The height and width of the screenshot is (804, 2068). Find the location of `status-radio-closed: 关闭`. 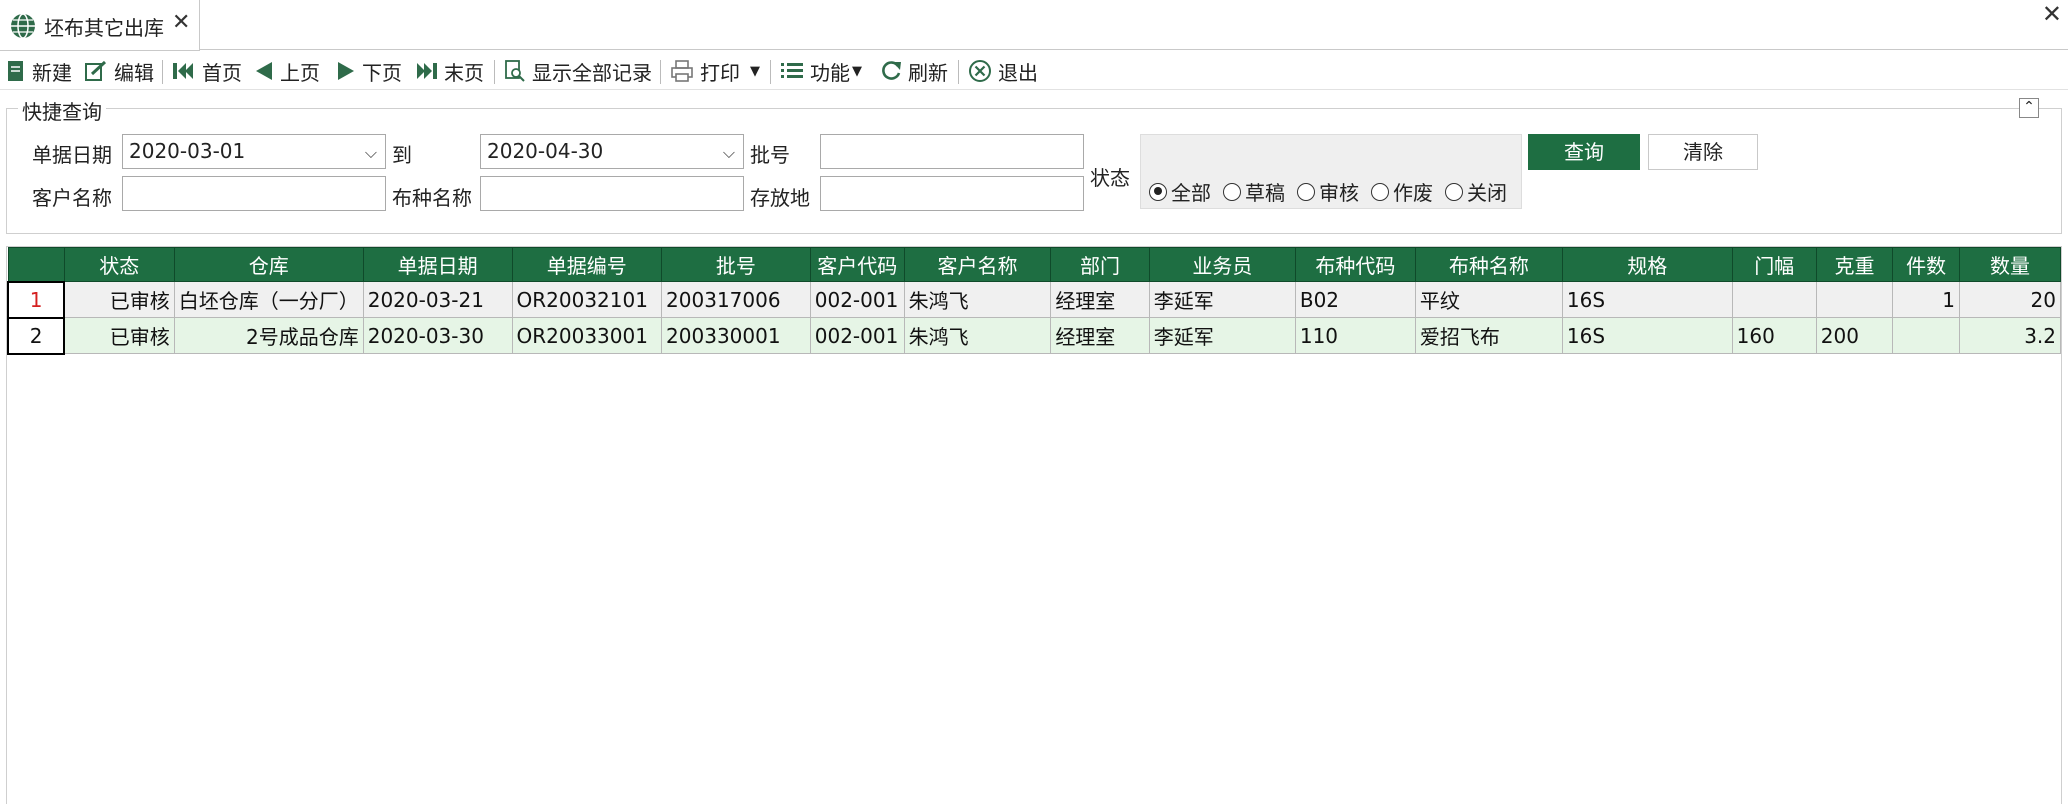

status-radio-closed: 关闭 is located at coordinates (1476, 191).